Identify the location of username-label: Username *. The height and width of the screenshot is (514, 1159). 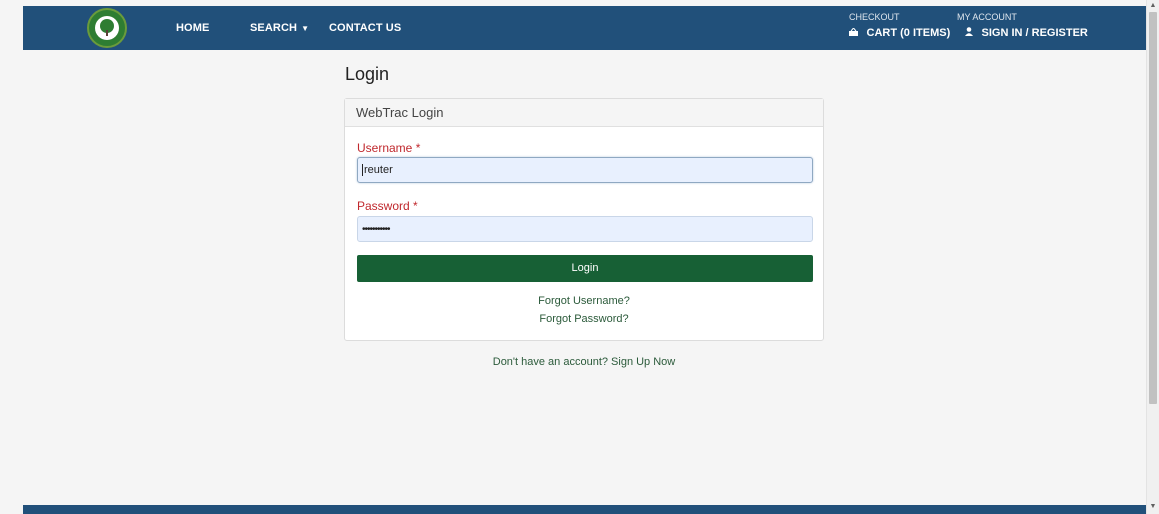
(389, 148).